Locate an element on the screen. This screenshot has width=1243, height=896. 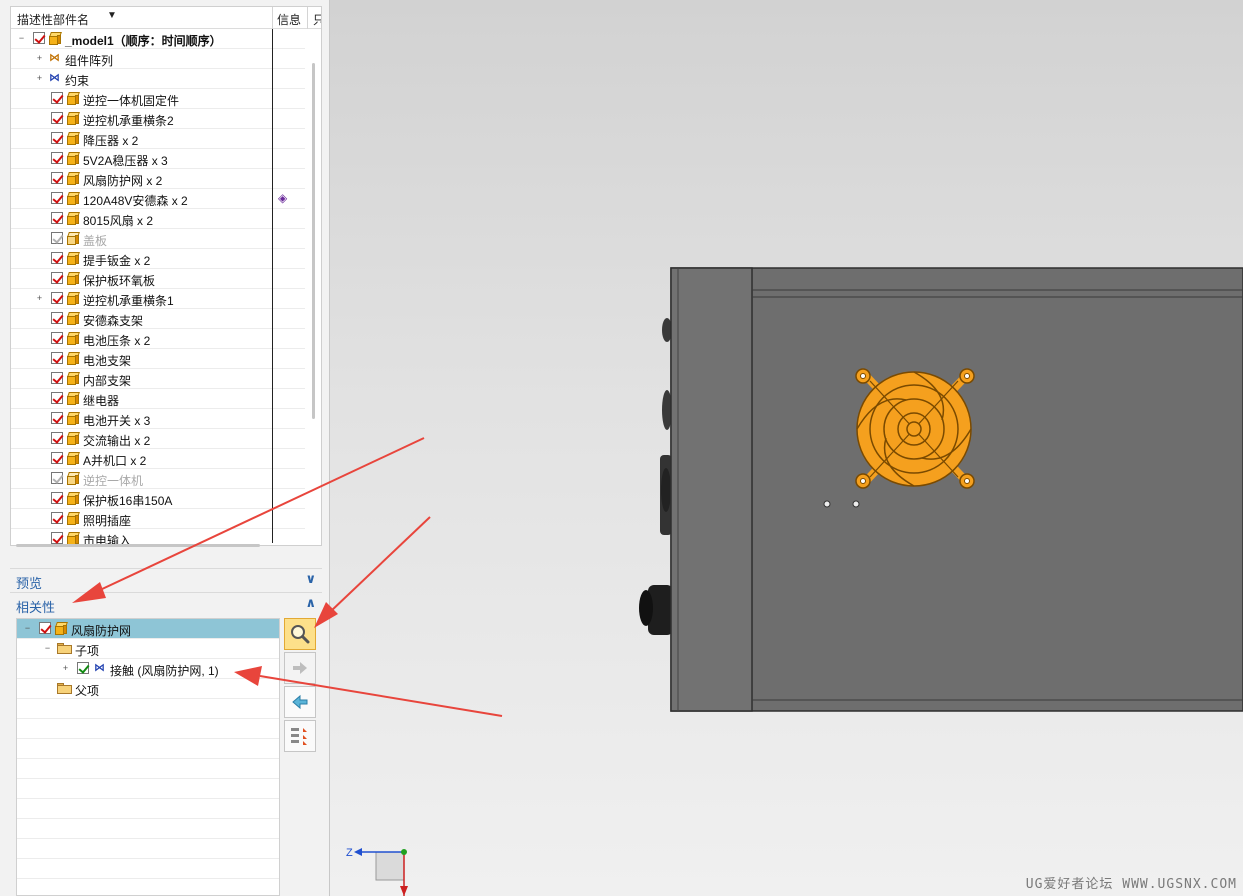
tree-row: + 逆控机承重横条1 is located at coordinates (158, 299).